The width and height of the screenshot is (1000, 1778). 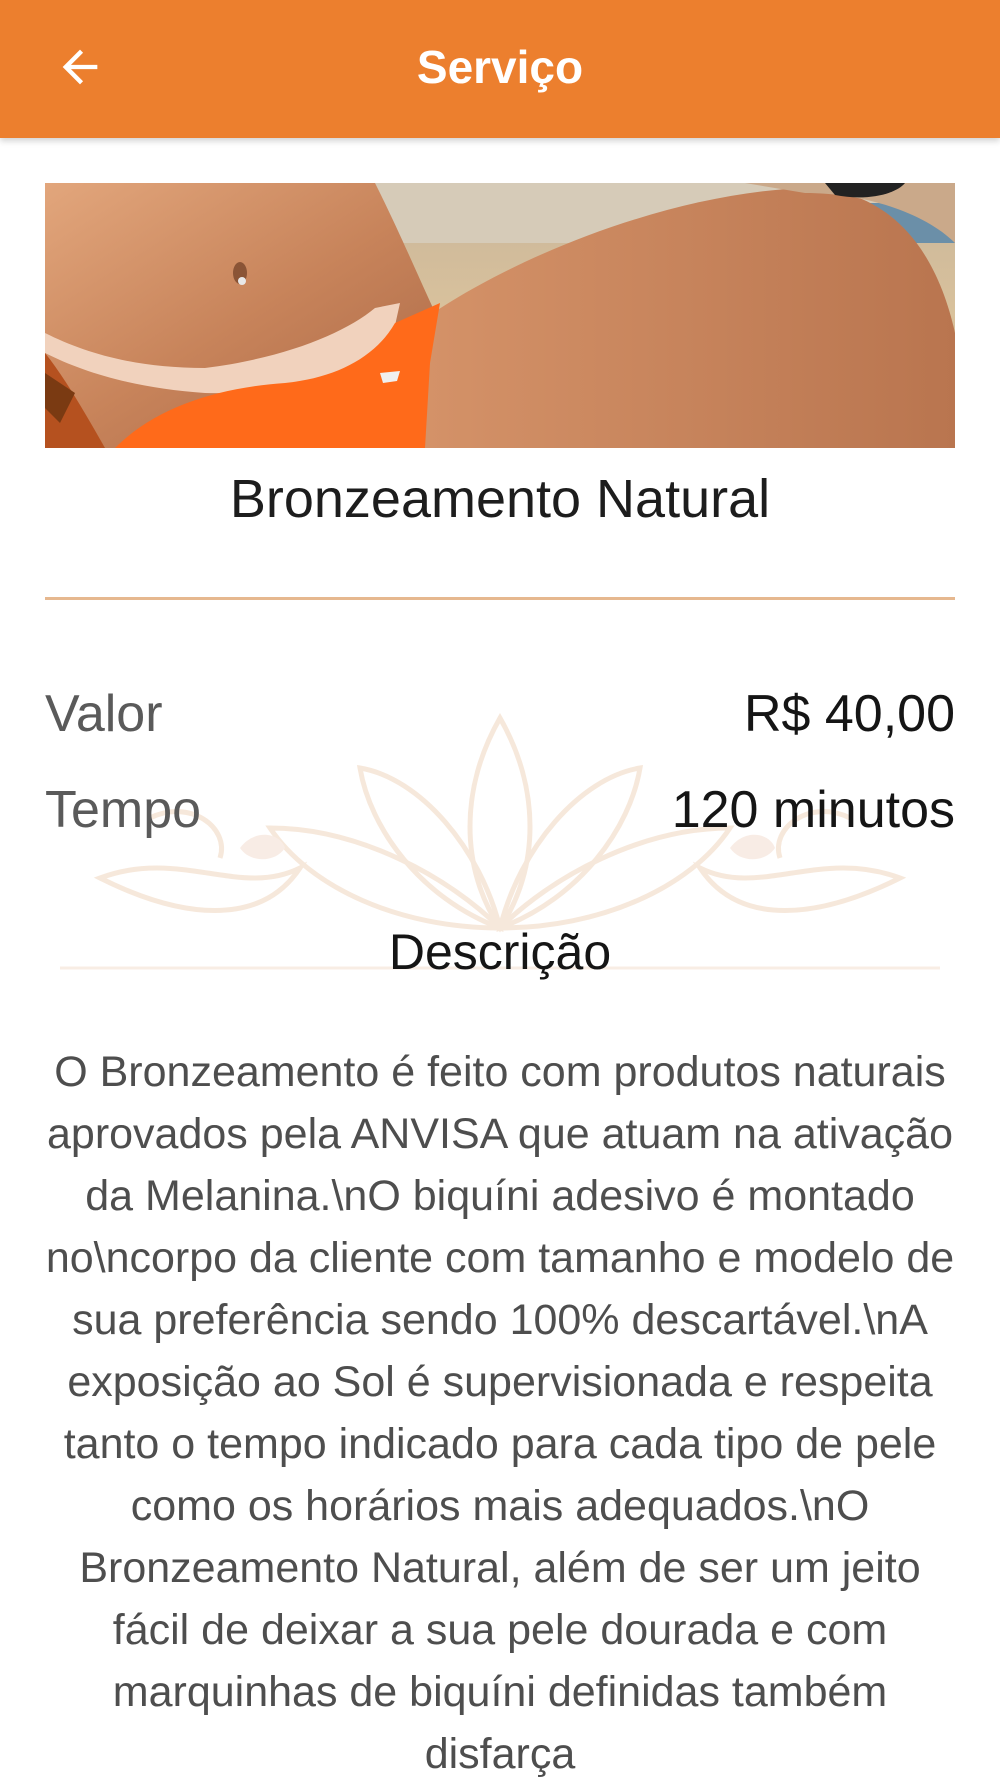 I want to click on duration-label: Tempo, so click(x=123, y=810).